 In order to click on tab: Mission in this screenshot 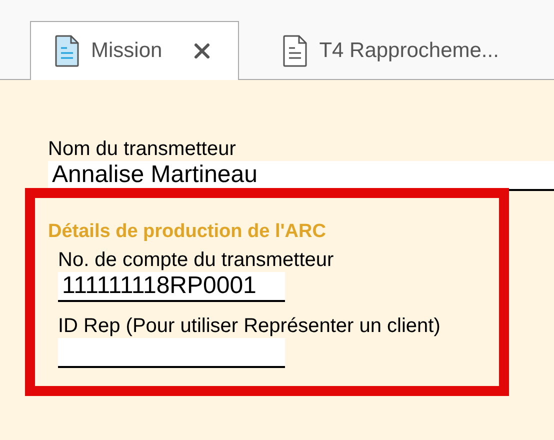, I will do `click(135, 50)`.